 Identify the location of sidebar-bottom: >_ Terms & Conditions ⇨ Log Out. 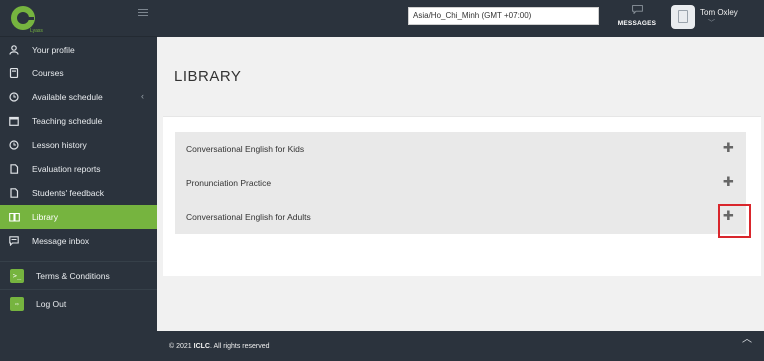
(78, 289).